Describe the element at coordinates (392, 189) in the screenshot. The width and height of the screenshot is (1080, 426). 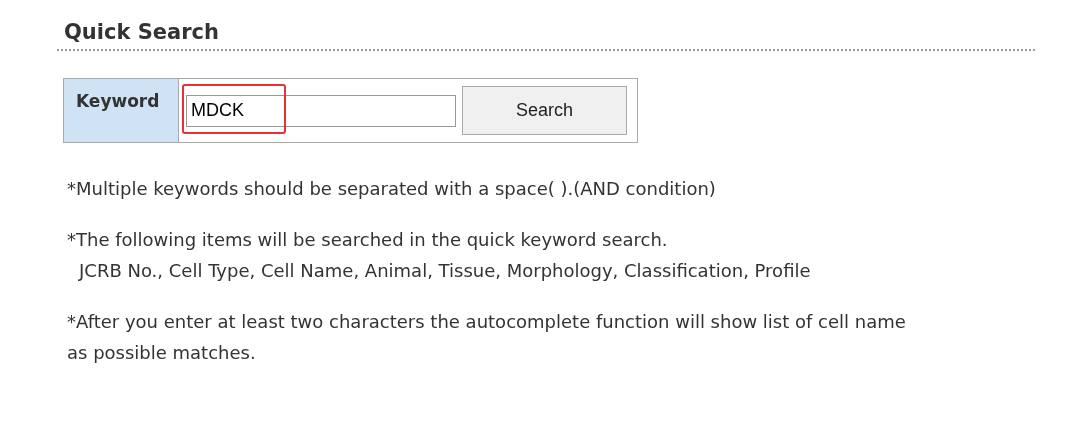
I see `note-text: *Multiple keywords should be separated with a space( ).(AND condition)` at that location.